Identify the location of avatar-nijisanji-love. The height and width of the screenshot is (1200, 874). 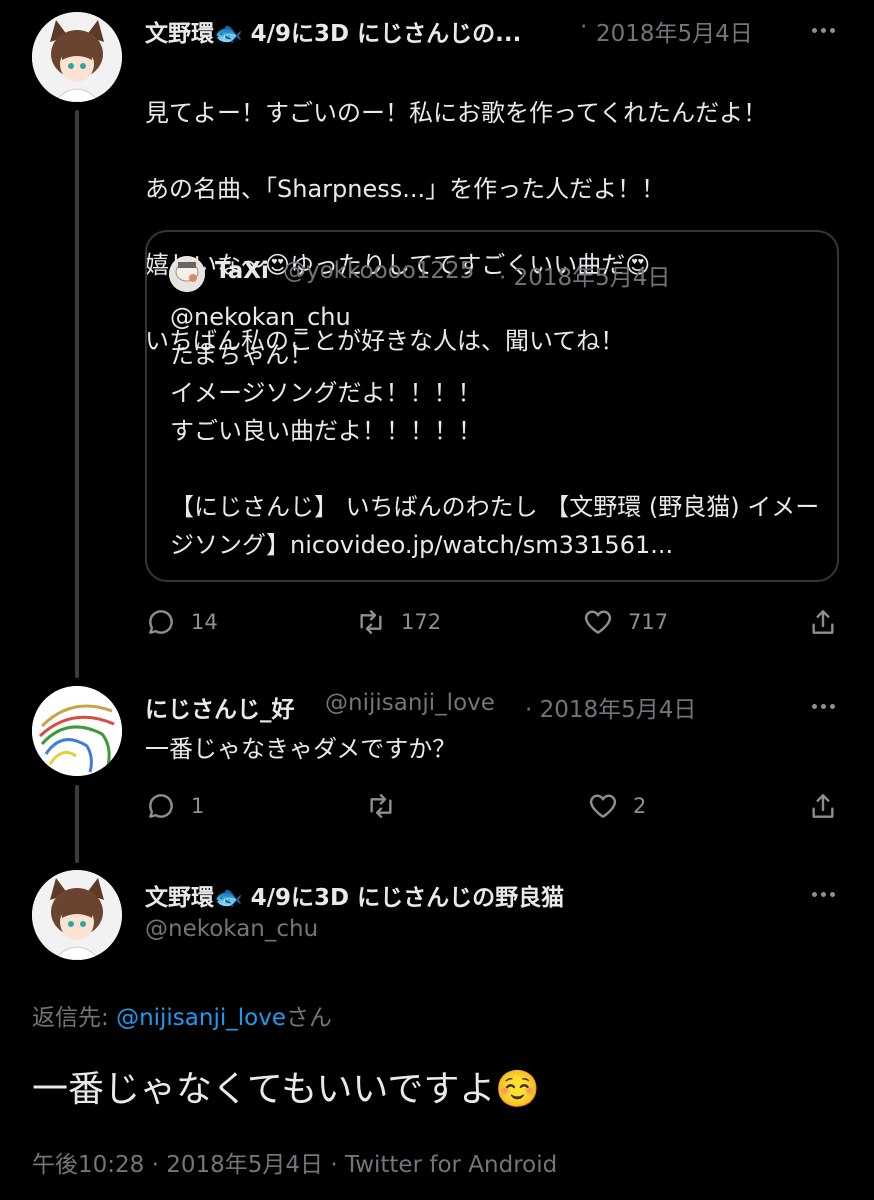
(77, 731).